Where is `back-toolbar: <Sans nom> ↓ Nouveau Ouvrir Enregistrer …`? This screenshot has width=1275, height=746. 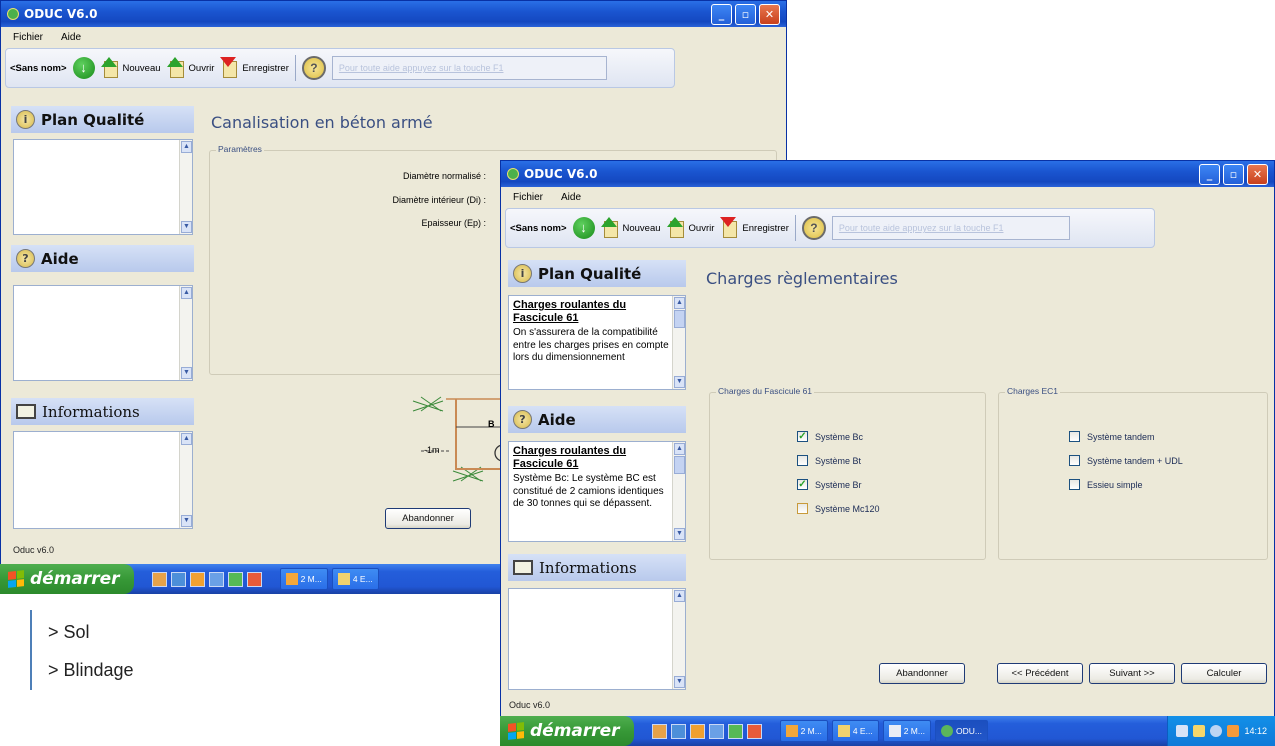 back-toolbar: <Sans nom> ↓ Nouveau Ouvrir Enregistrer … is located at coordinates (340, 68).